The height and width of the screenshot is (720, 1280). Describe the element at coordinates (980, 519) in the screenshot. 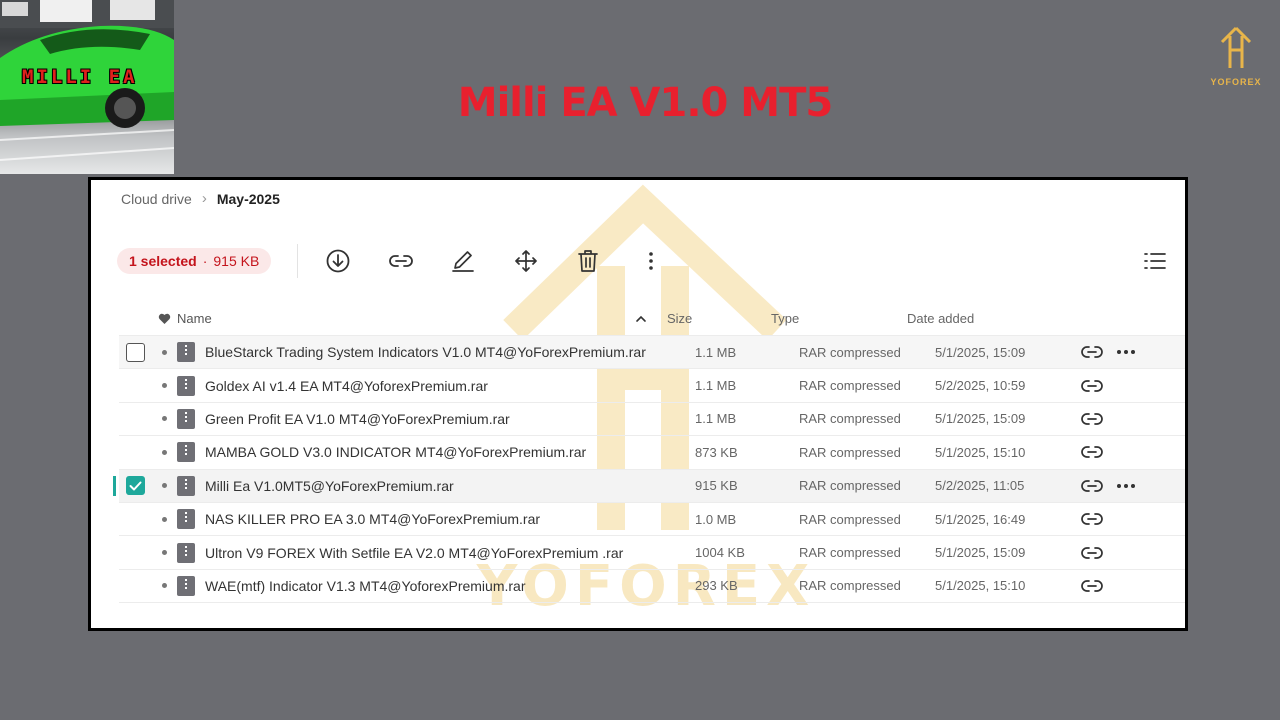

I see `file-date: 5/1/2025, 16:49` at that location.